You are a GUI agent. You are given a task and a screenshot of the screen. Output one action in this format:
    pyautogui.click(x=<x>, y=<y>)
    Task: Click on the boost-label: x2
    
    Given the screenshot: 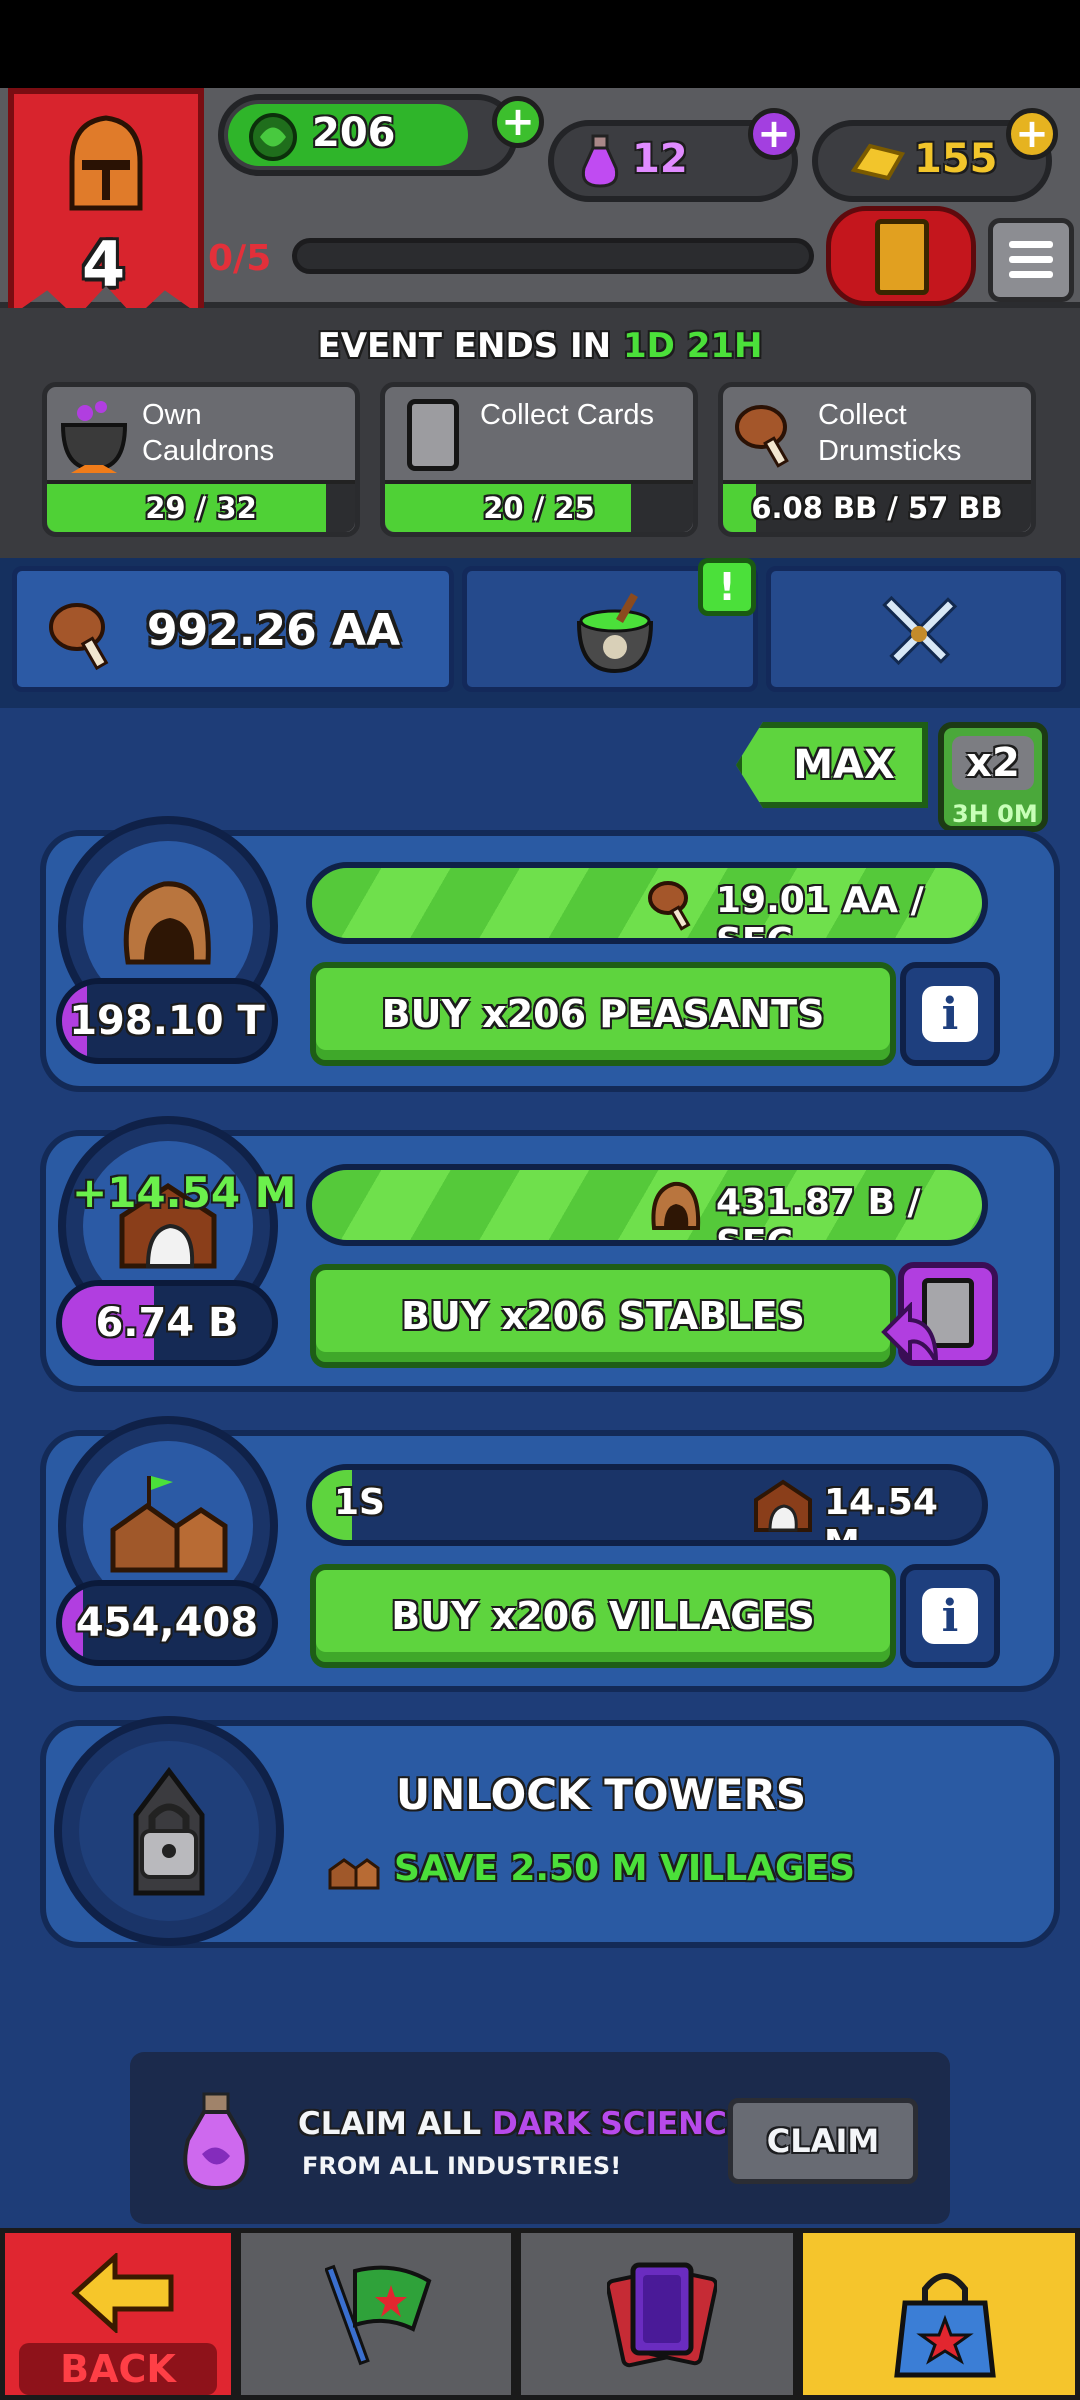 What is the action you would take?
    pyautogui.click(x=993, y=763)
    